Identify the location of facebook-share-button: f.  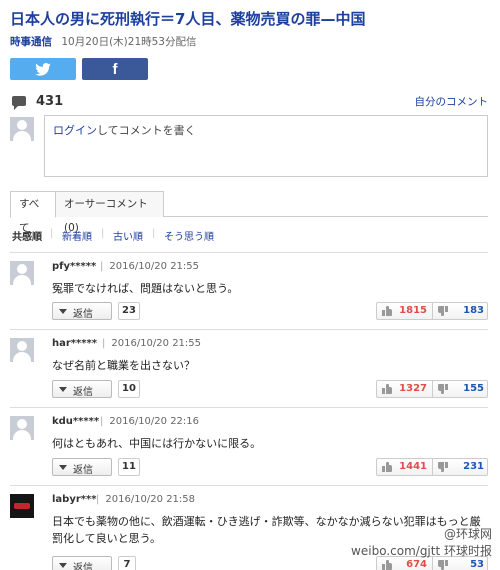
(115, 69).